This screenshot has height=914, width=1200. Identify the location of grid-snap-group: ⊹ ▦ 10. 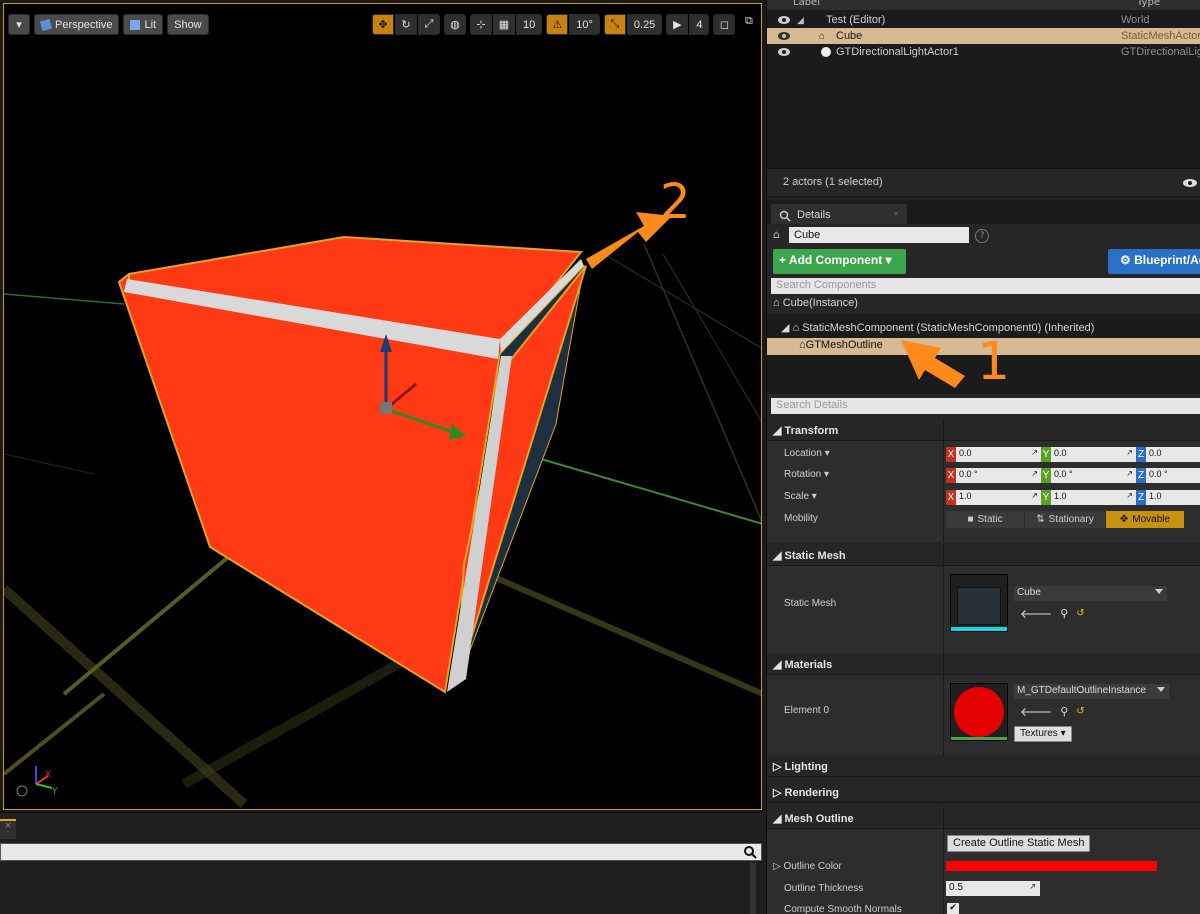
(506, 24).